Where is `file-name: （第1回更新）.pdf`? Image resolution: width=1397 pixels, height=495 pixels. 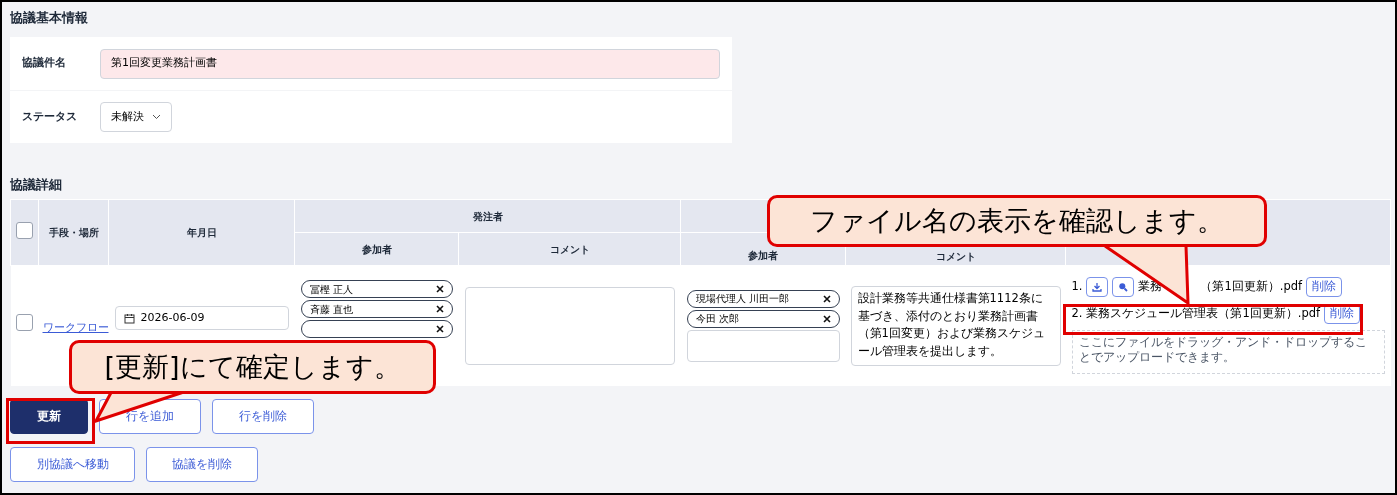 file-name: （第1回更新）.pdf is located at coordinates (1251, 287).